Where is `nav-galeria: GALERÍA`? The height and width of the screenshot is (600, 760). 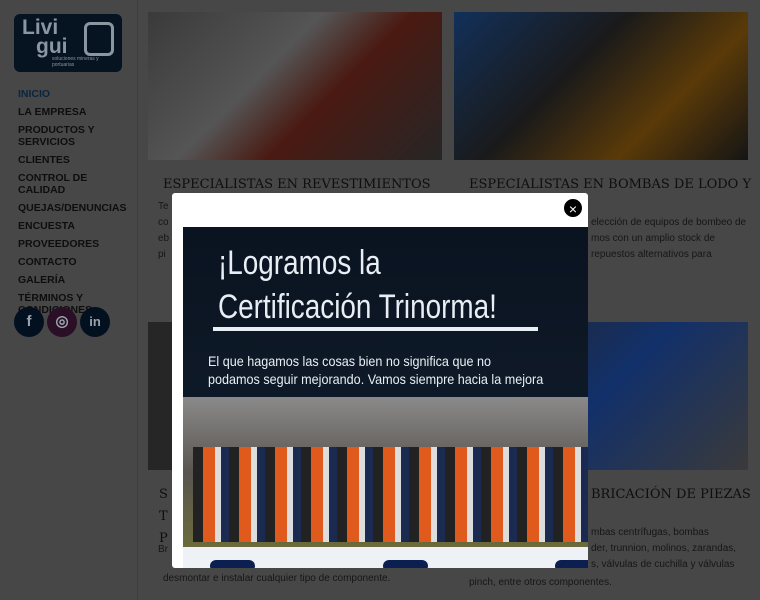 nav-galeria: GALERÍA is located at coordinates (77, 280).